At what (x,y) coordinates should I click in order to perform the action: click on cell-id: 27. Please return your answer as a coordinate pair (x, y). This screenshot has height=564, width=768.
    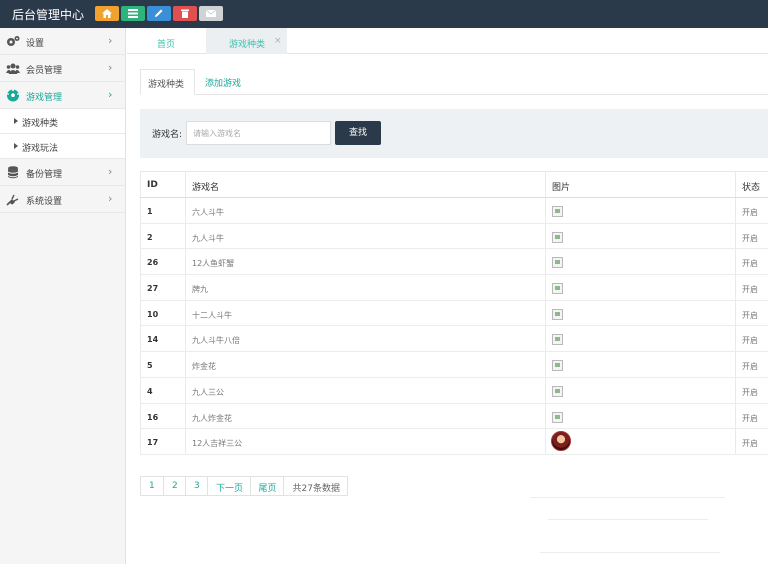
    Looking at the image, I should click on (162, 287).